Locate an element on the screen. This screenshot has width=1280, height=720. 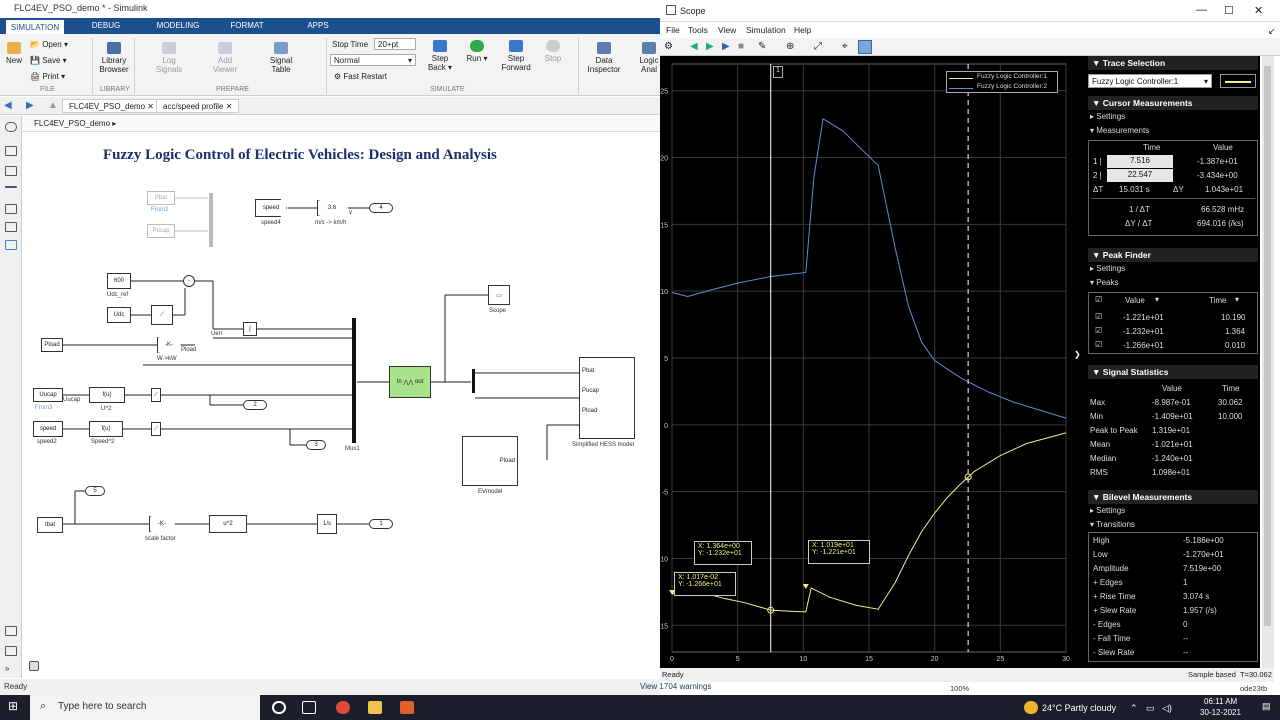
tray-chevron-icon: ⌃ is located at coordinates (1134, 708).